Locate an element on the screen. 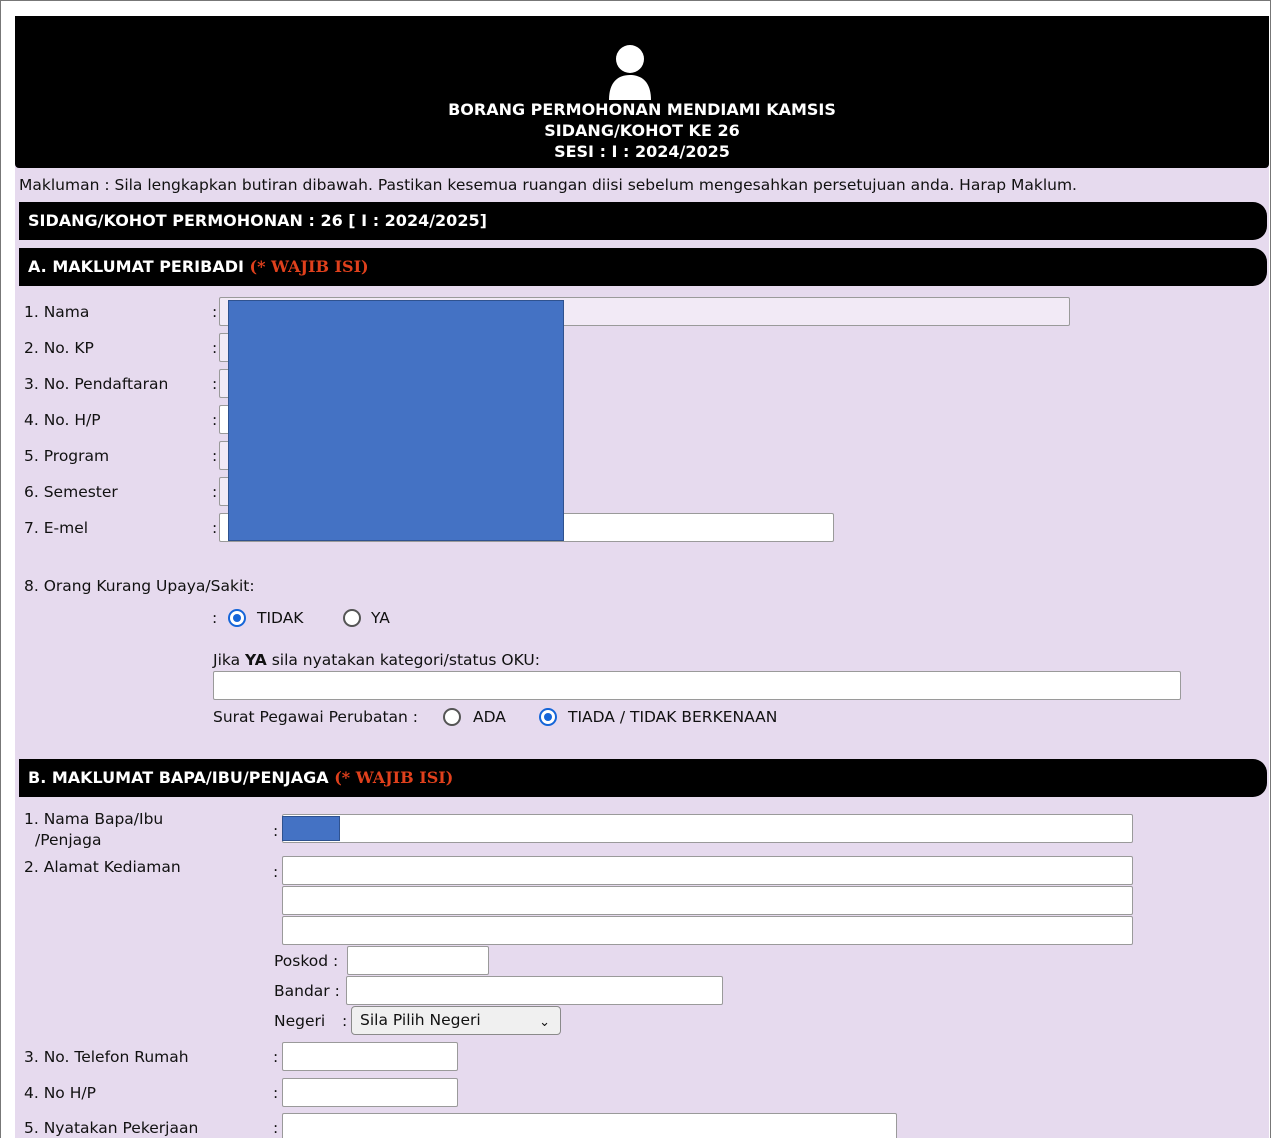 This screenshot has height=1138, width=1271. section-a-header: A. MAKLUMAT PERIBADI (* WAJIB ISI) is located at coordinates (643, 267).